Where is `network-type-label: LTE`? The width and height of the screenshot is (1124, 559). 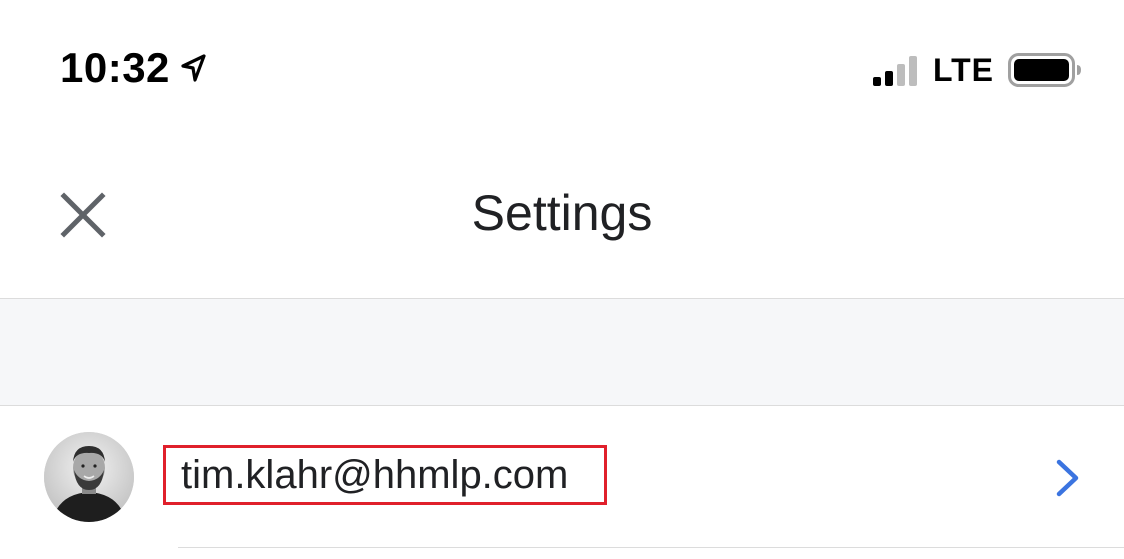
network-type-label: LTE is located at coordinates (963, 69).